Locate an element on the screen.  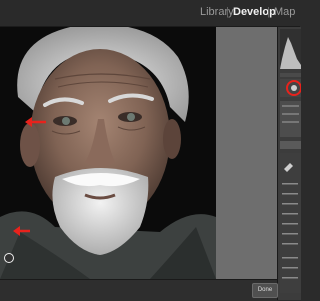
bottom-toolbar: Done is located at coordinates (139, 290).